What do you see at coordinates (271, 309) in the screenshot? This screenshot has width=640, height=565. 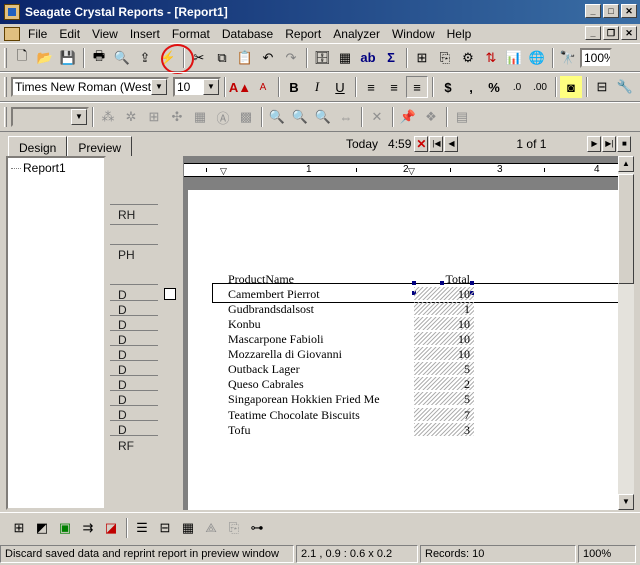 I see `product-name-cell: Gudbrandsdalsost` at bounding box center [271, 309].